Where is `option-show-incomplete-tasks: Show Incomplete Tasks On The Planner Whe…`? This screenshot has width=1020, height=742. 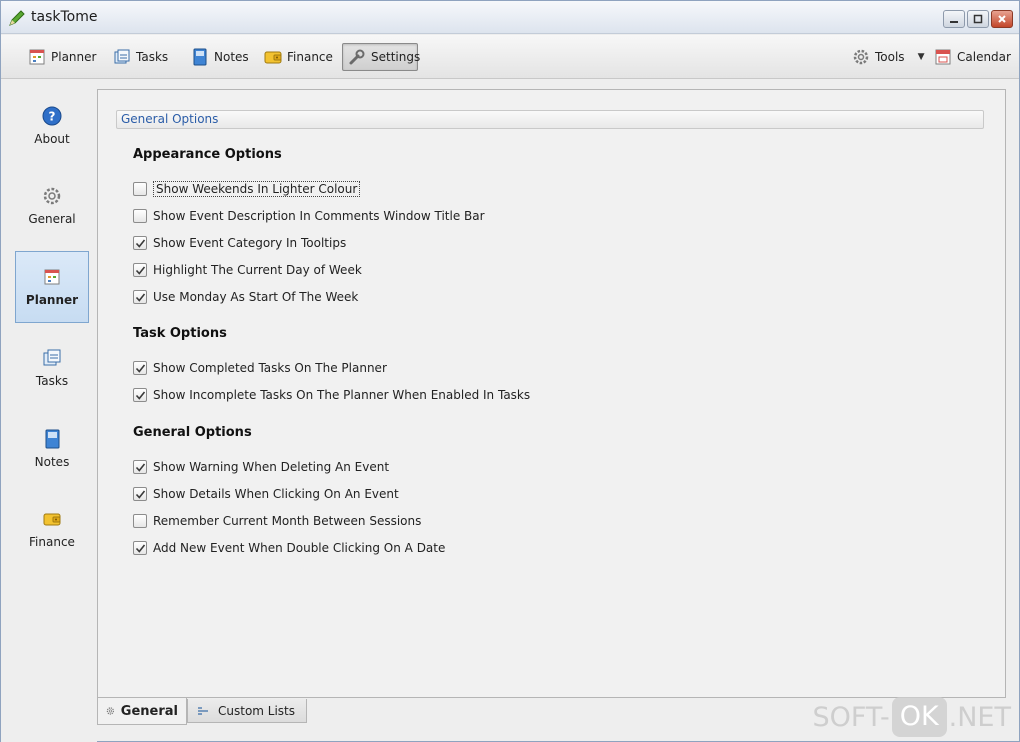 option-show-incomplete-tasks: Show Incomplete Tasks On The Planner Whe… is located at coordinates (331, 395).